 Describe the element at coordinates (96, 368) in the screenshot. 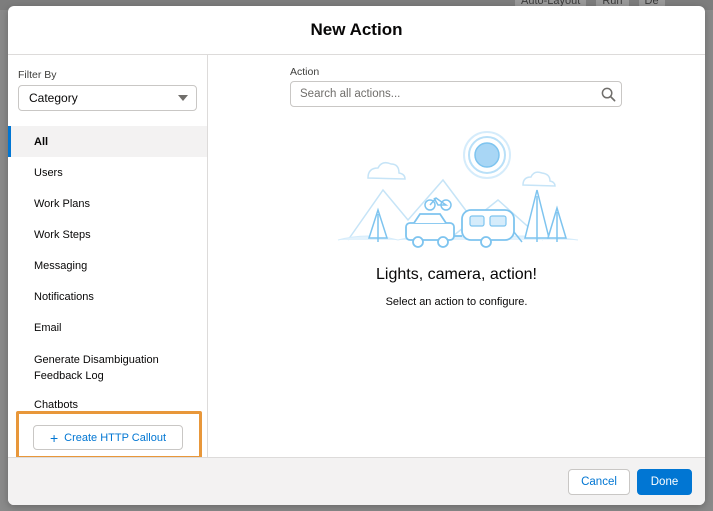

I see `category-item-label: Generate Disambiguation Feedback Log` at that location.